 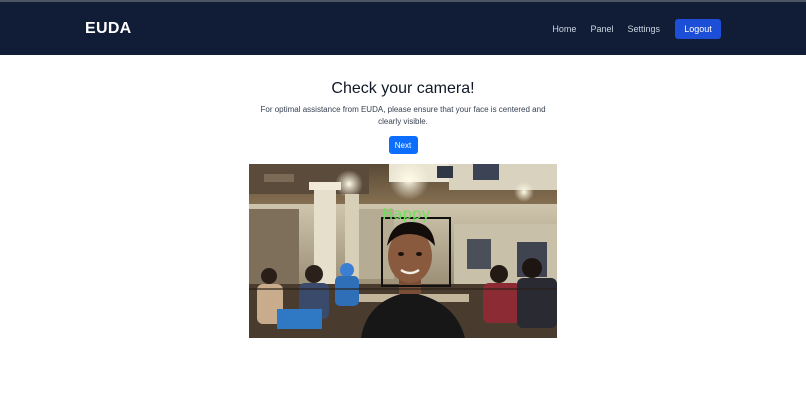 I want to click on page-title: Check your camera!, so click(x=403, y=88).